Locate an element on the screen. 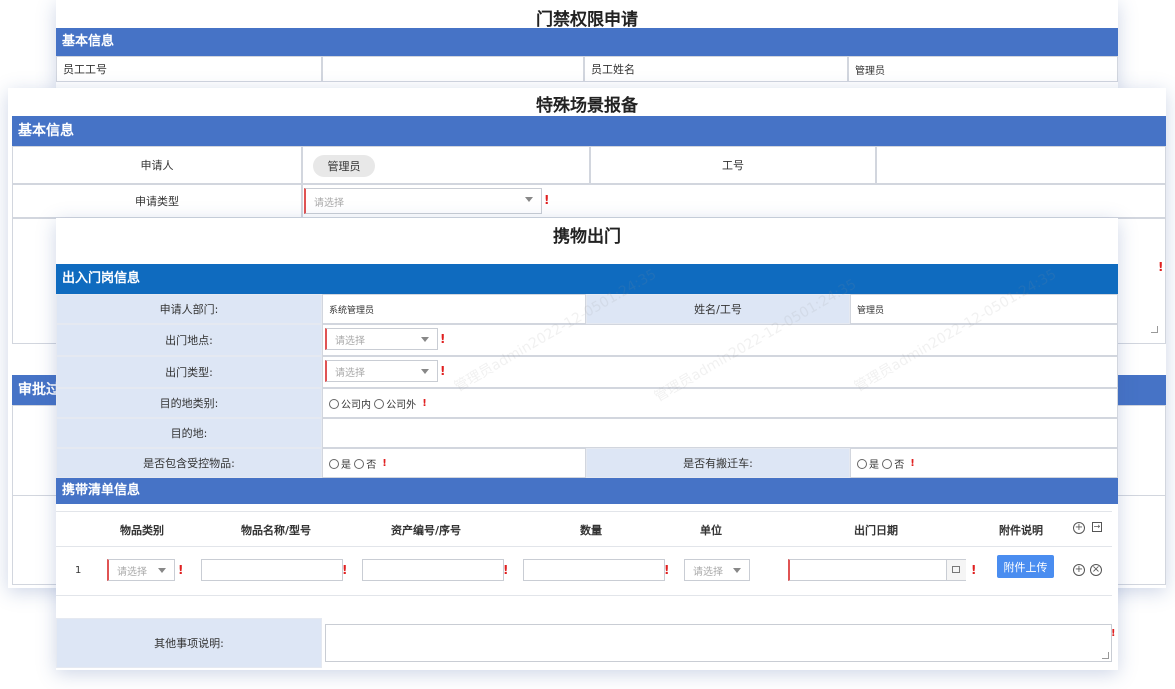 This screenshot has height=689, width=1175. section-carry-list: 携带清单信息 is located at coordinates (587, 491).